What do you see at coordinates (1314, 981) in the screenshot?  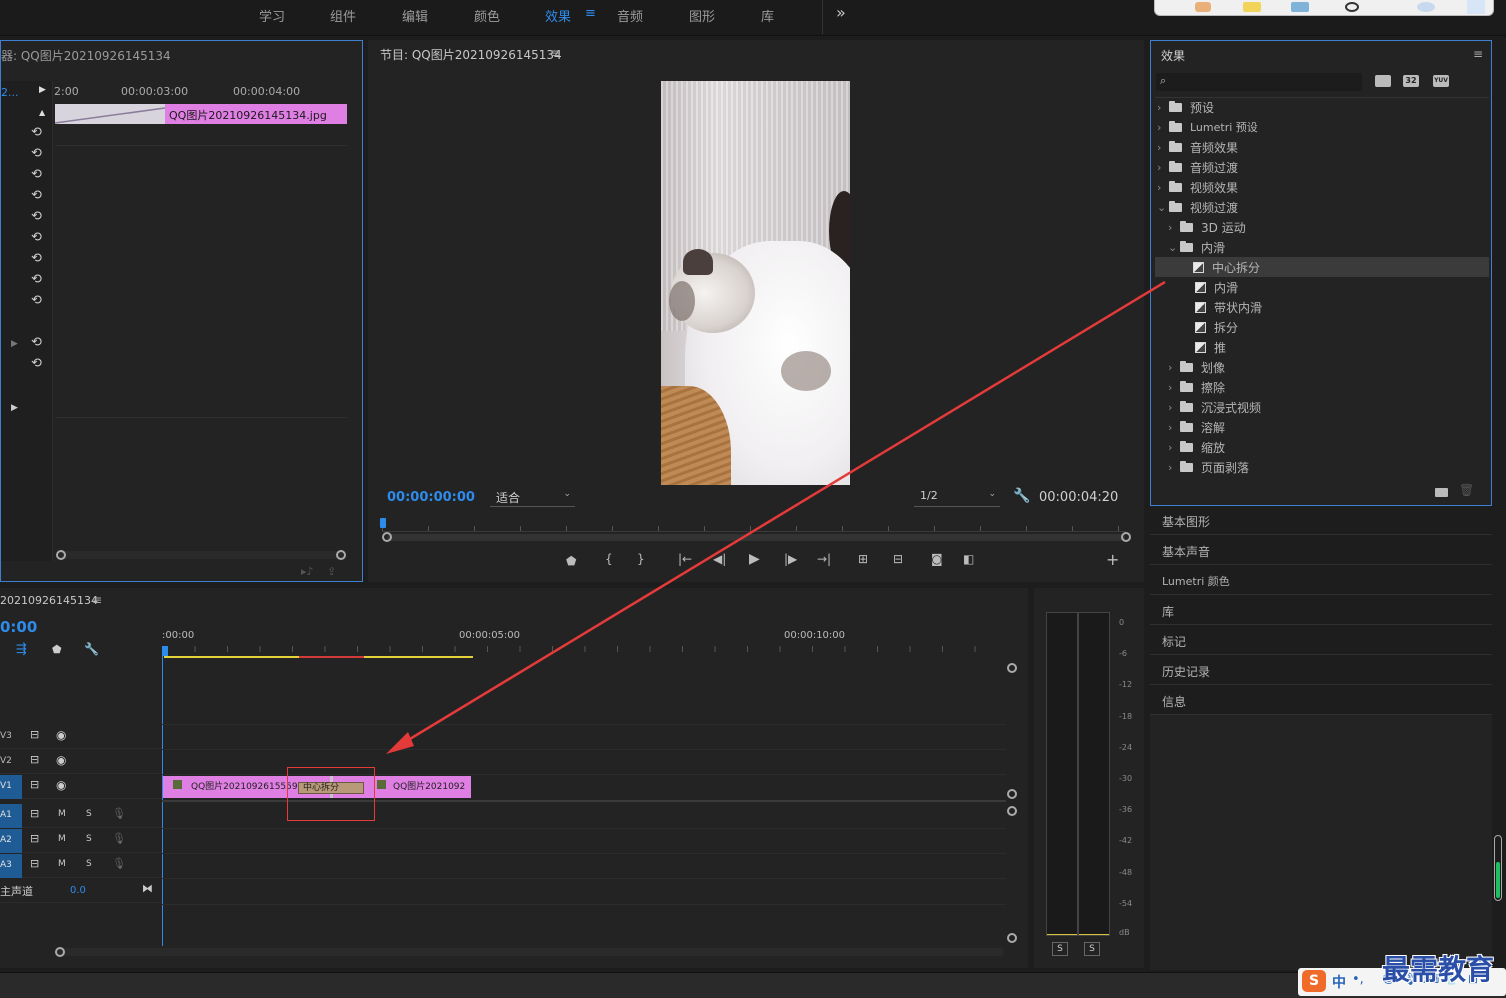 I see `sogou-logo-icon: S` at bounding box center [1314, 981].